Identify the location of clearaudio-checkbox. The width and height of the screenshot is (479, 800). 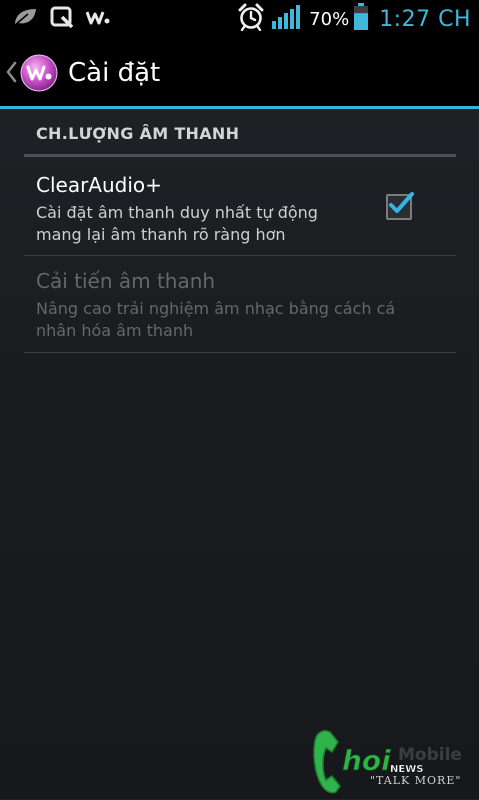
(400, 206).